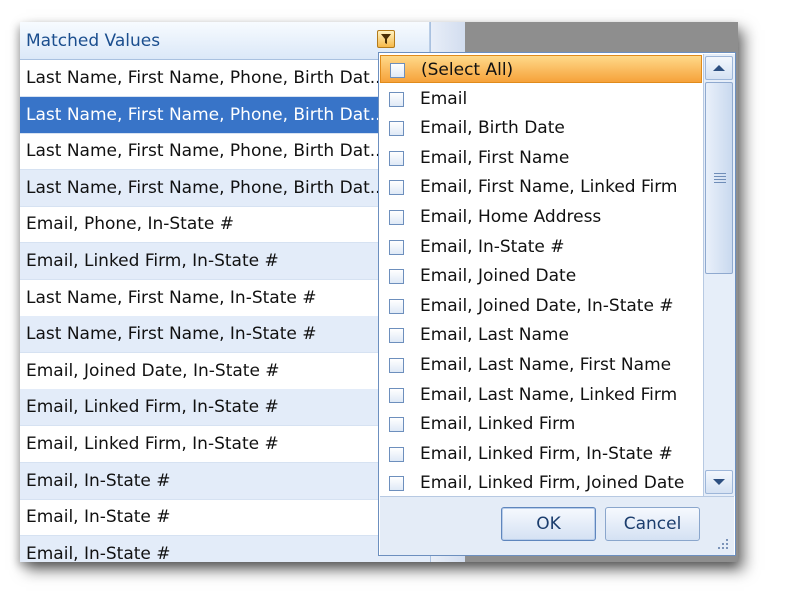  I want to click on filter-item-label: Email, so click(444, 98).